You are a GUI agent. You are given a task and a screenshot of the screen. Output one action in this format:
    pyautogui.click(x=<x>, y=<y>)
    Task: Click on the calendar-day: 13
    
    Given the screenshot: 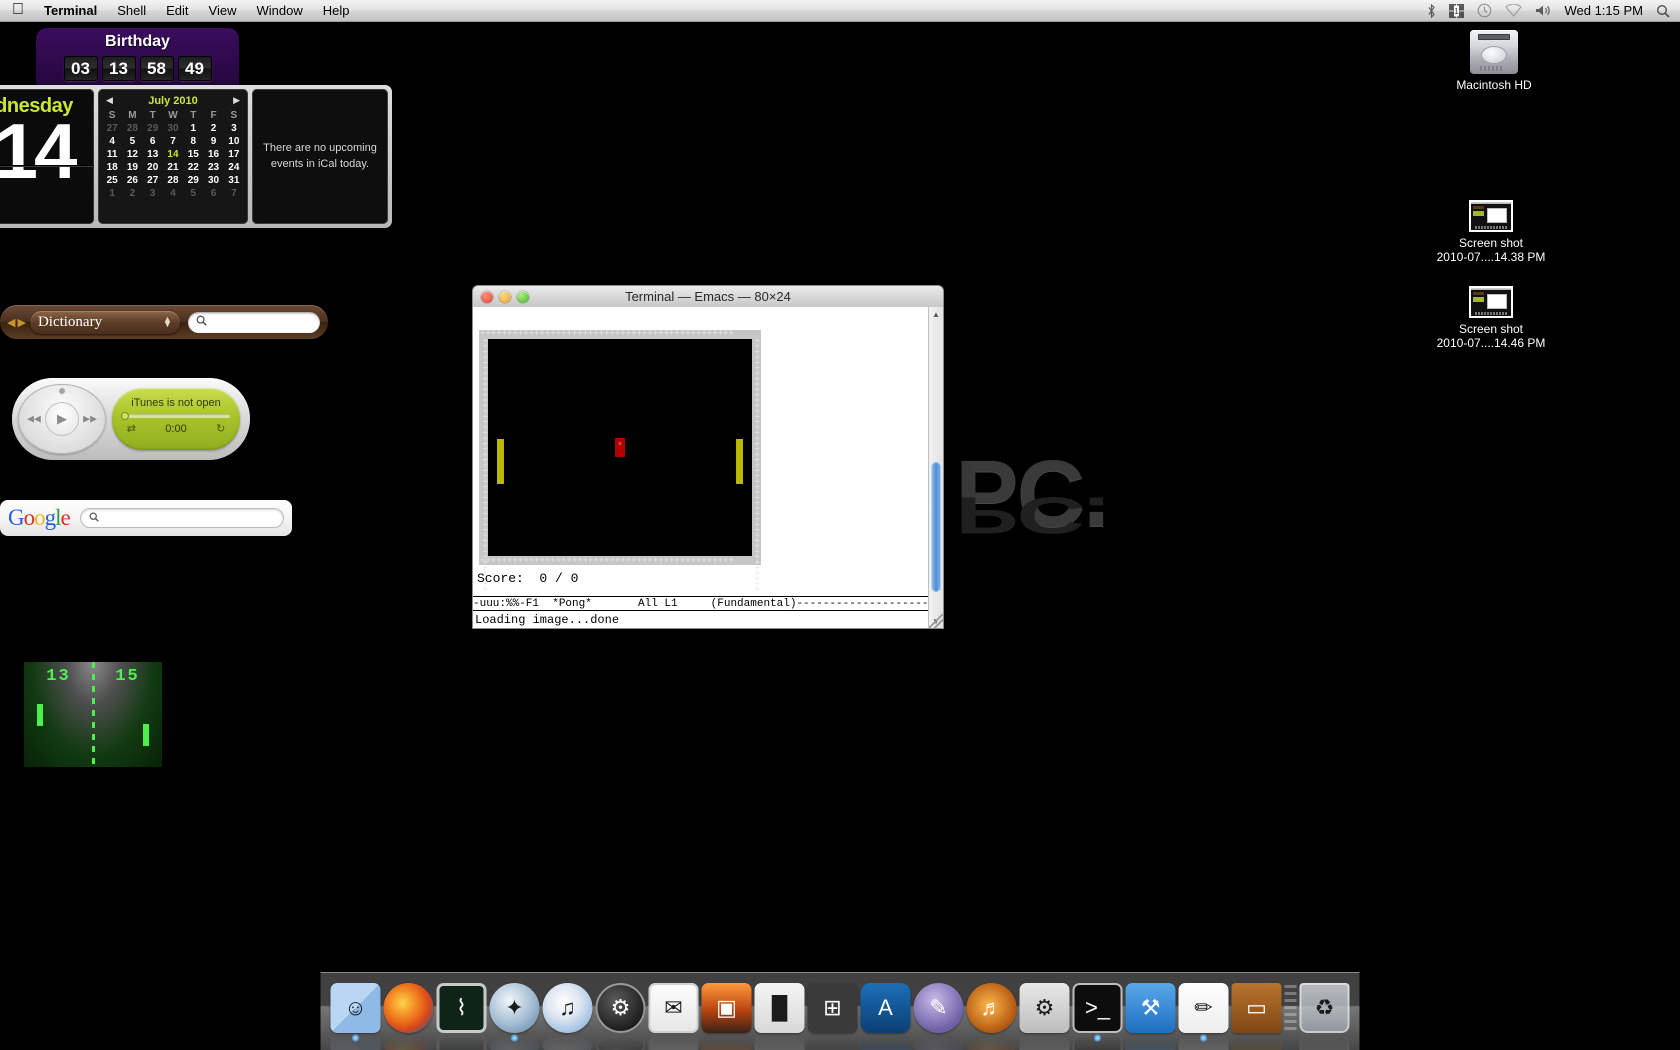 What is the action you would take?
    pyautogui.click(x=153, y=154)
    